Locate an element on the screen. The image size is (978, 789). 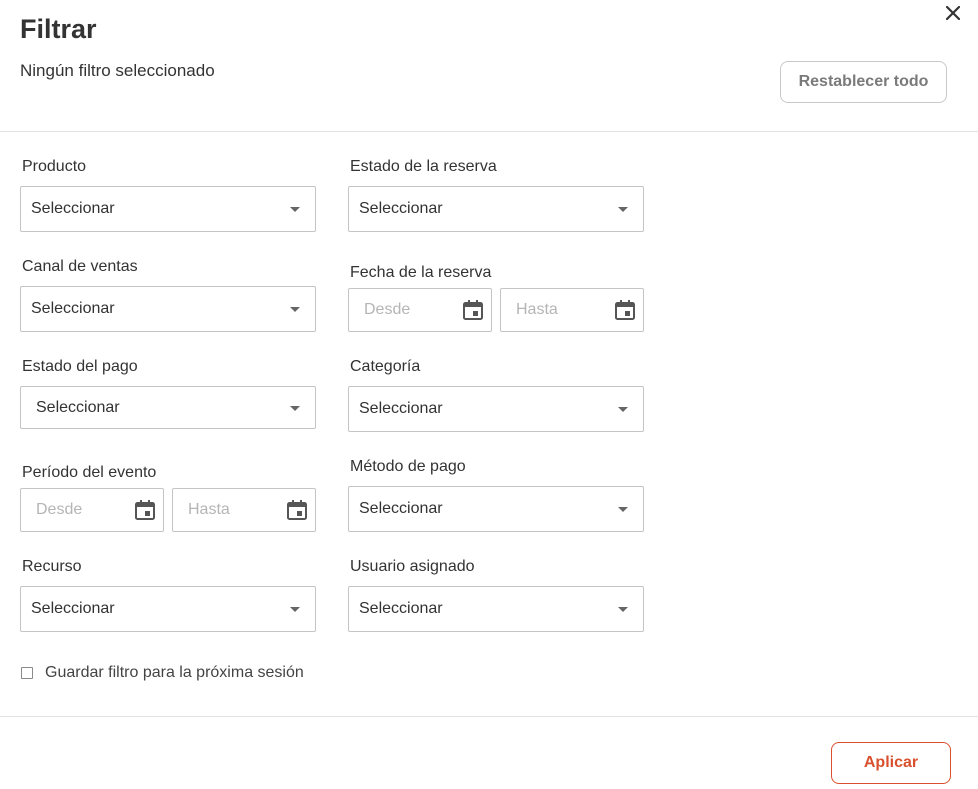
recurso-label: Recurso is located at coordinates (52, 566).